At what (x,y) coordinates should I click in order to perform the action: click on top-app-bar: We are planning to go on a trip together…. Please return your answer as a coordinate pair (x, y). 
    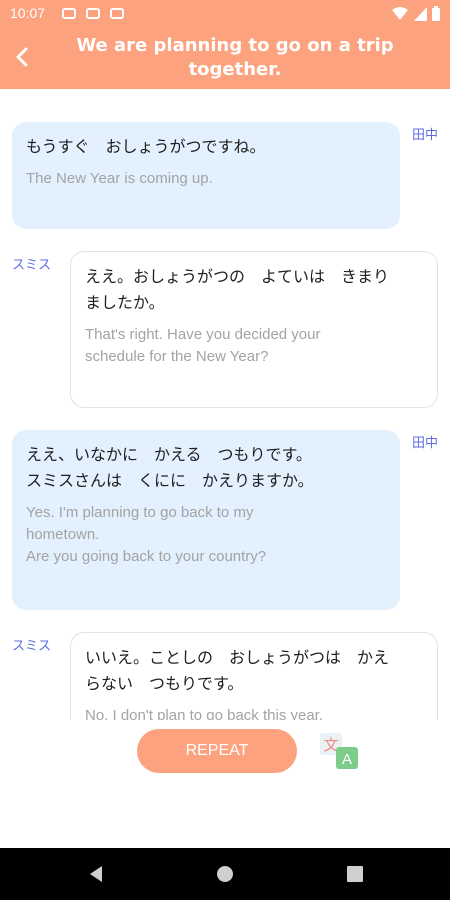
    Looking at the image, I should click on (225, 58).